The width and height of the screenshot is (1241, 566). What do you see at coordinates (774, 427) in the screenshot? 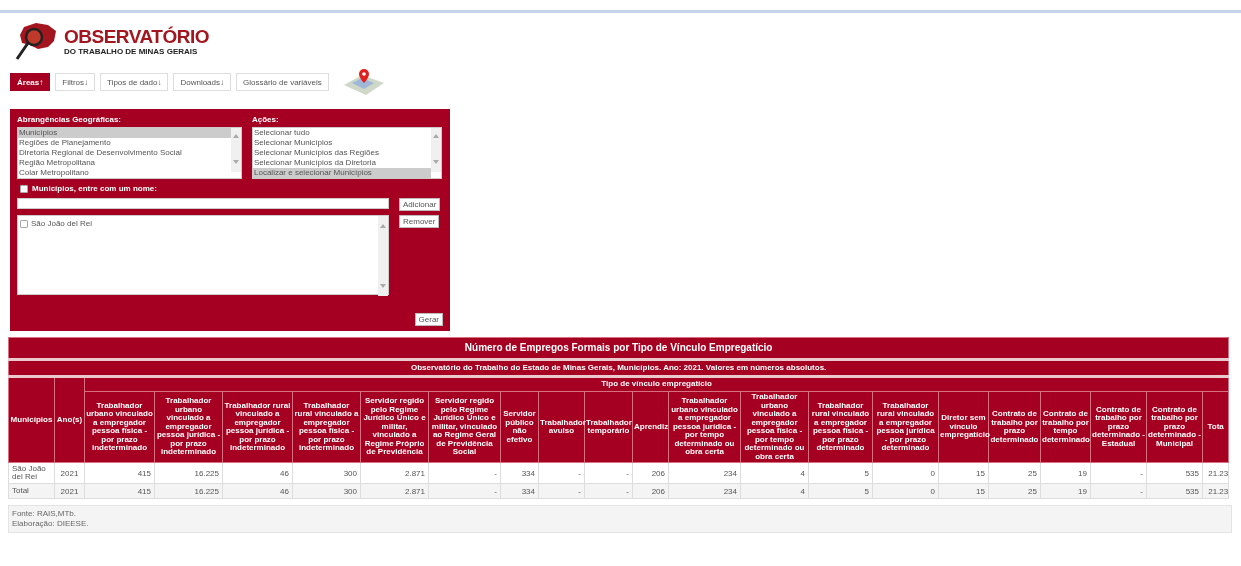
I see `column-header: Trabalhador urbano vinculado a empregador pessoa física - por tempo determinado ou obra certa` at bounding box center [774, 427].